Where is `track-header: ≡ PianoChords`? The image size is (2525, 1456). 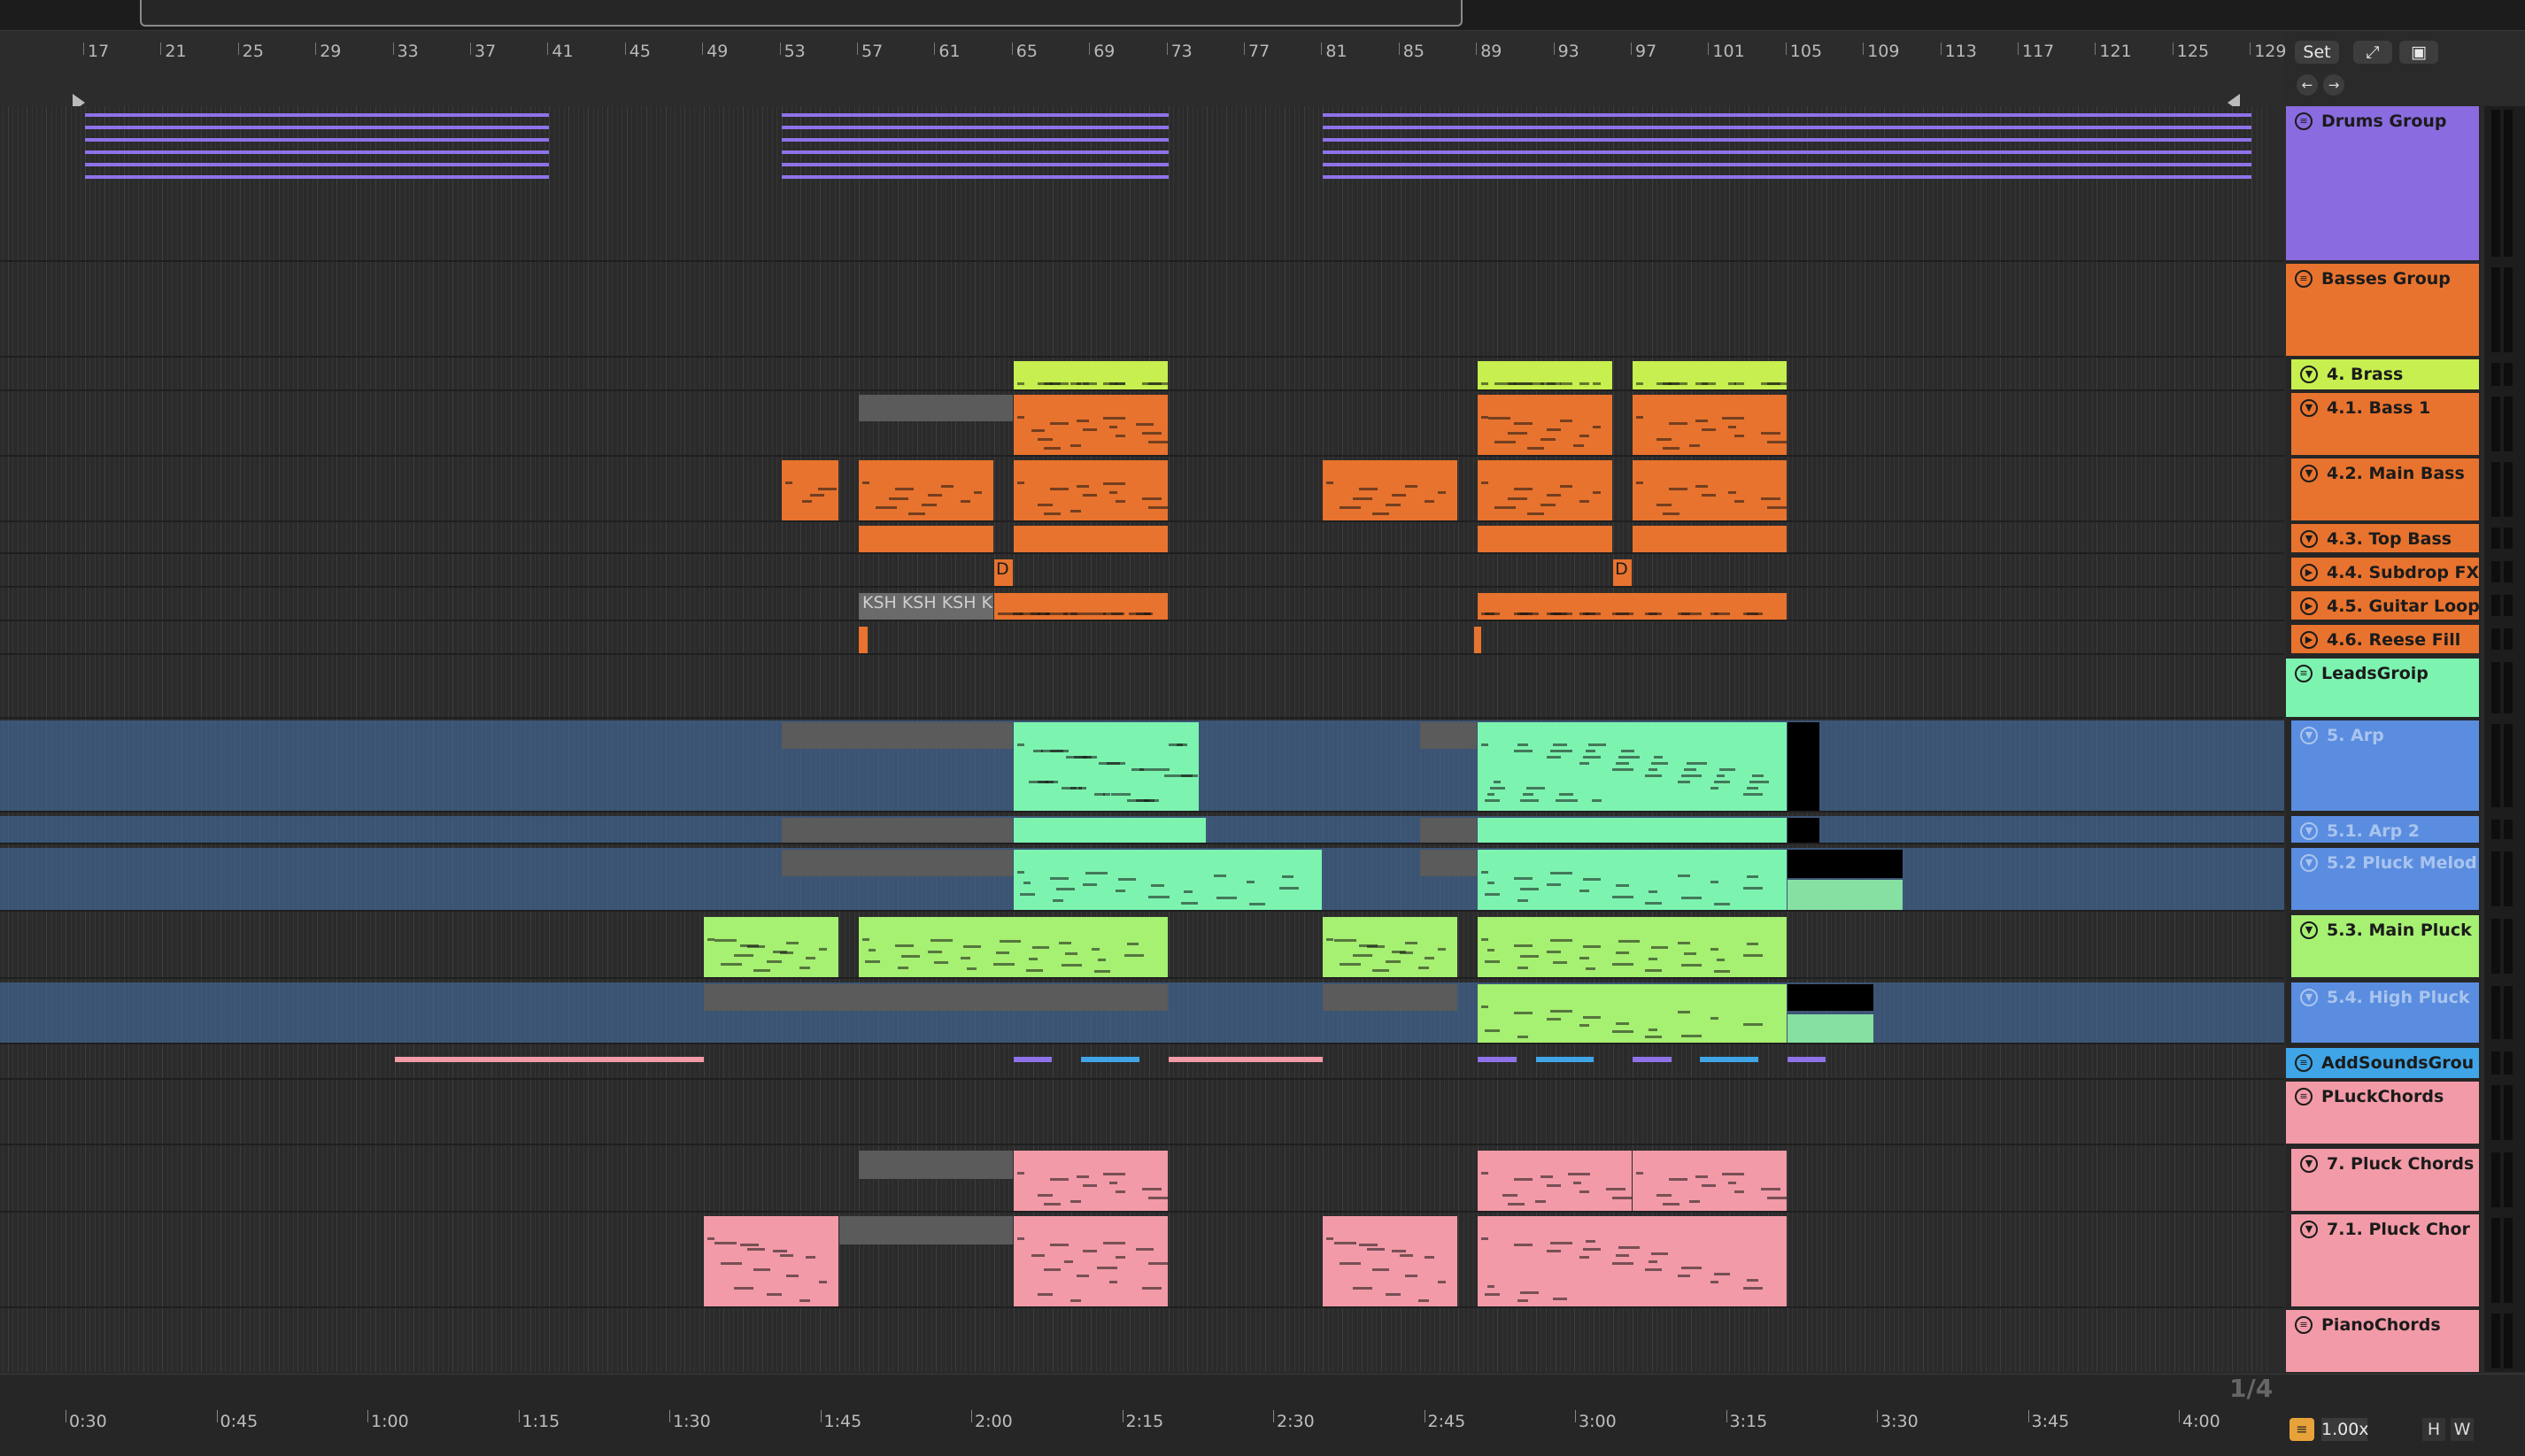 track-header: ≡ PianoChords is located at coordinates (2382, 1341).